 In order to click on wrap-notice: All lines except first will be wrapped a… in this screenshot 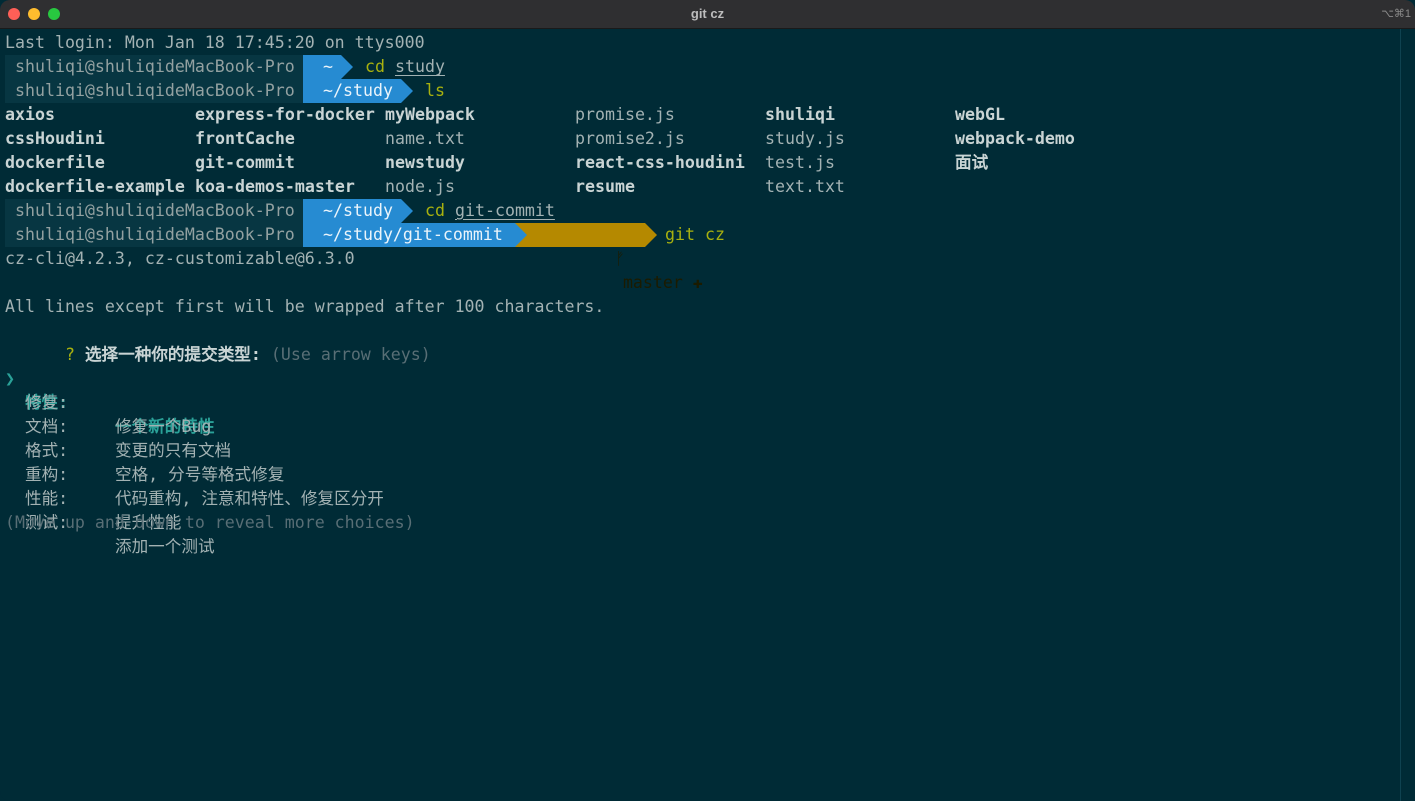, I will do `click(305, 306)`.